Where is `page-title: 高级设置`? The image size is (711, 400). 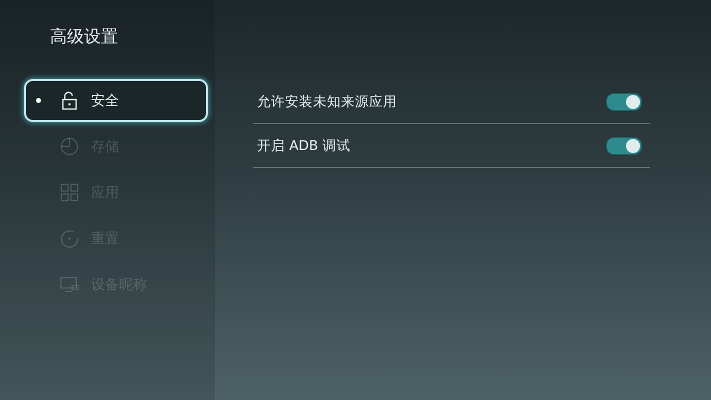
page-title: 高级设置 is located at coordinates (84, 37).